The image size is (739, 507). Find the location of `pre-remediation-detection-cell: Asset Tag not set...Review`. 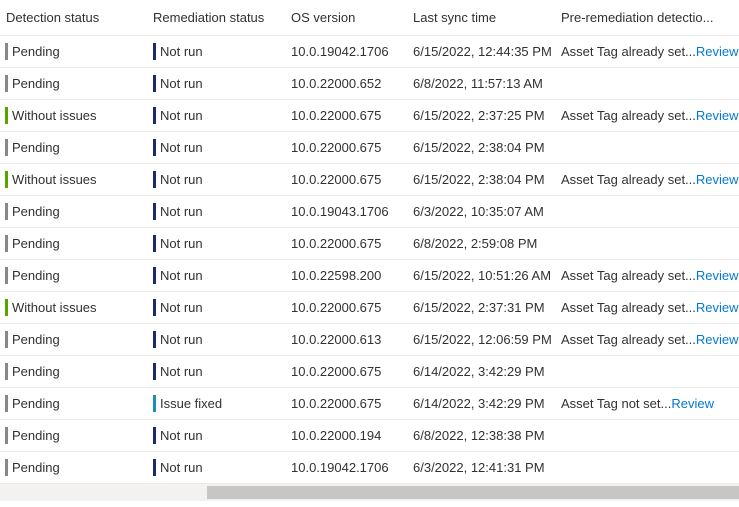

pre-remediation-detection-cell: Asset Tag not set...Review is located at coordinates (637, 403).